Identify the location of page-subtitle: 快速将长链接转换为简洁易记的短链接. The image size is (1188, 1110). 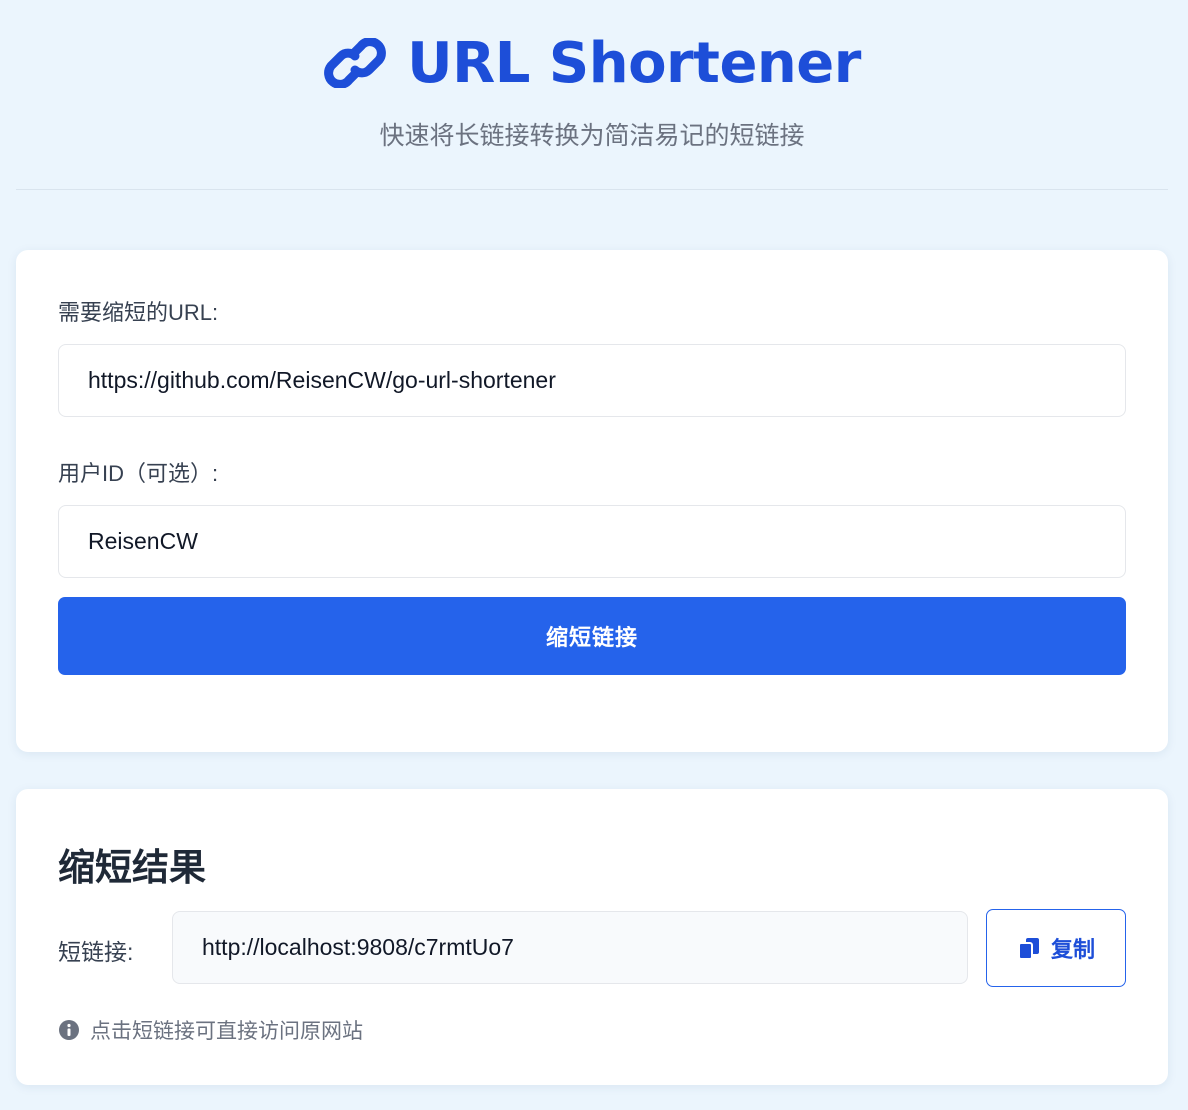
(592, 136).